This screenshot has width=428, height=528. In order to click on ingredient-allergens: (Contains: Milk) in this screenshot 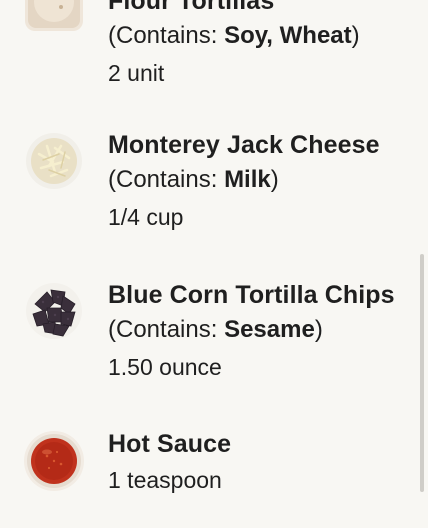, I will do `click(264, 180)`.